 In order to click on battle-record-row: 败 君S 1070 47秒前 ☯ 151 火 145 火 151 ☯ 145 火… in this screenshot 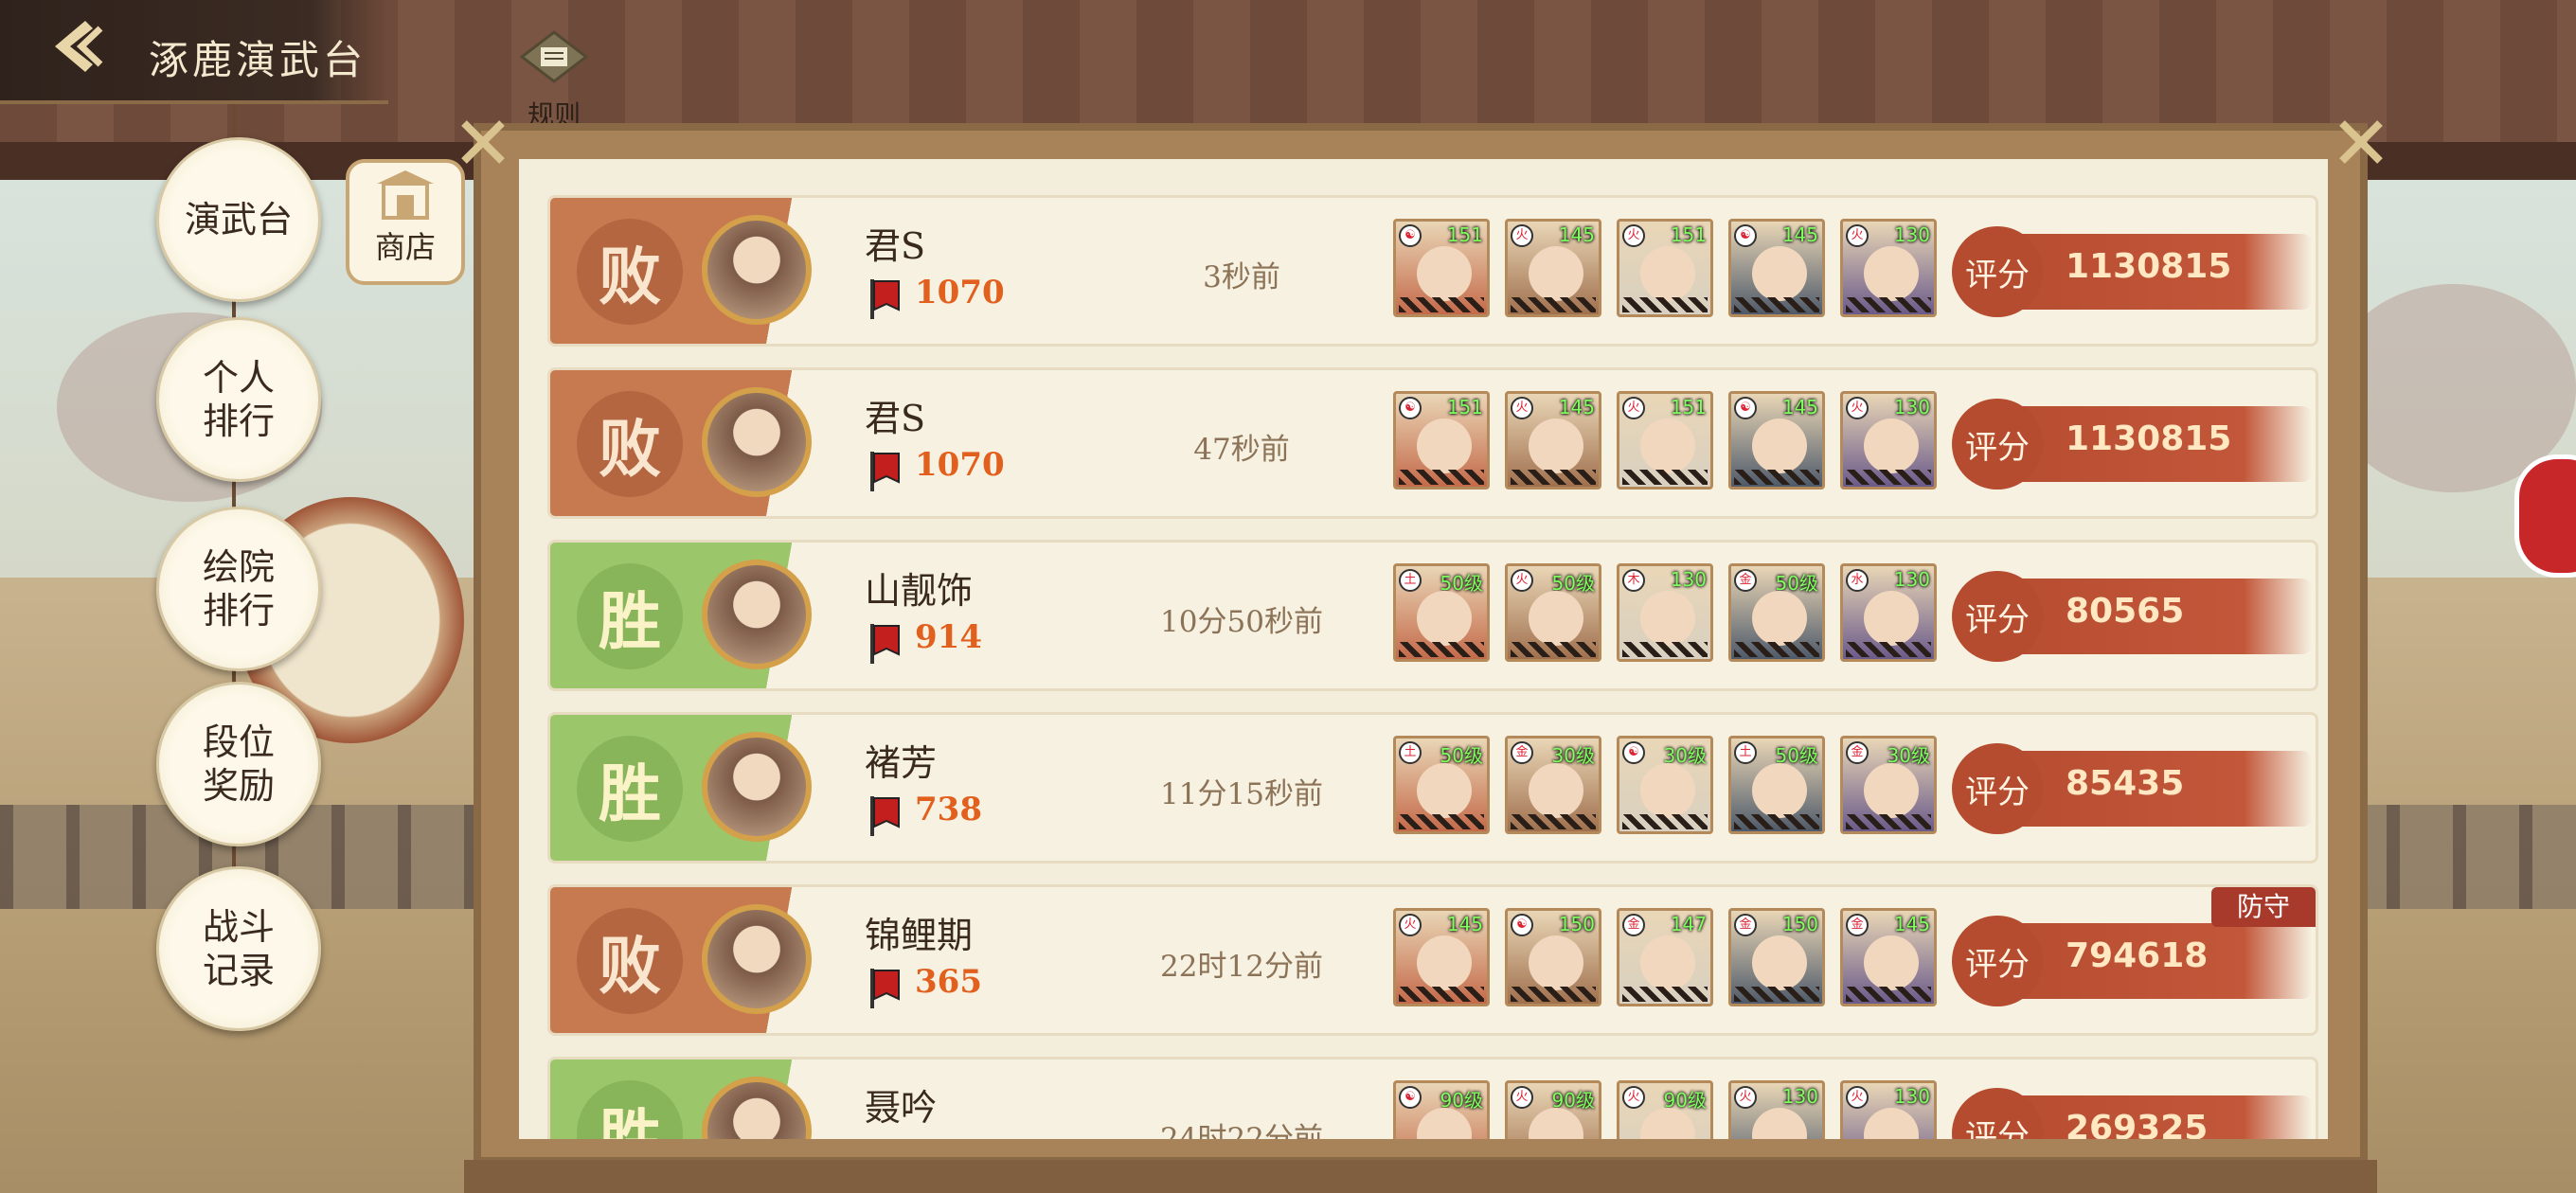, I will do `click(1432, 443)`.